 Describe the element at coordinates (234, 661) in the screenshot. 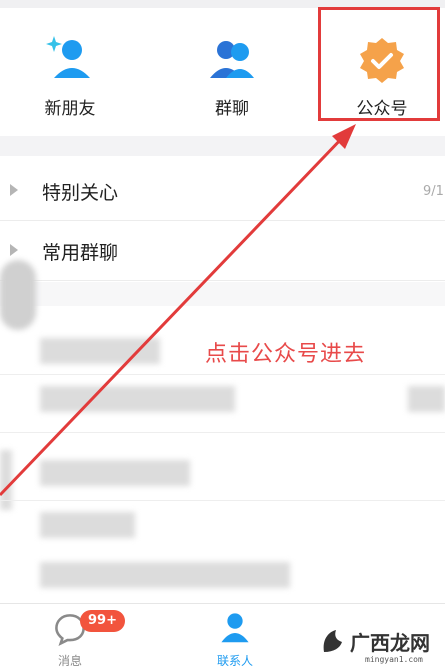

I see `tab-label: 联系人` at that location.